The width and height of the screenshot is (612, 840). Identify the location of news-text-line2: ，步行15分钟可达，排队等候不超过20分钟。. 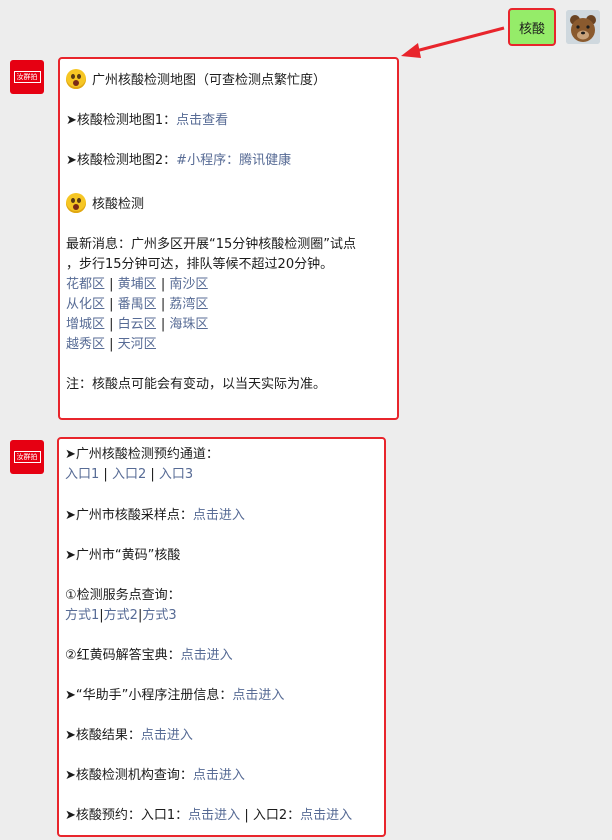
(200, 264).